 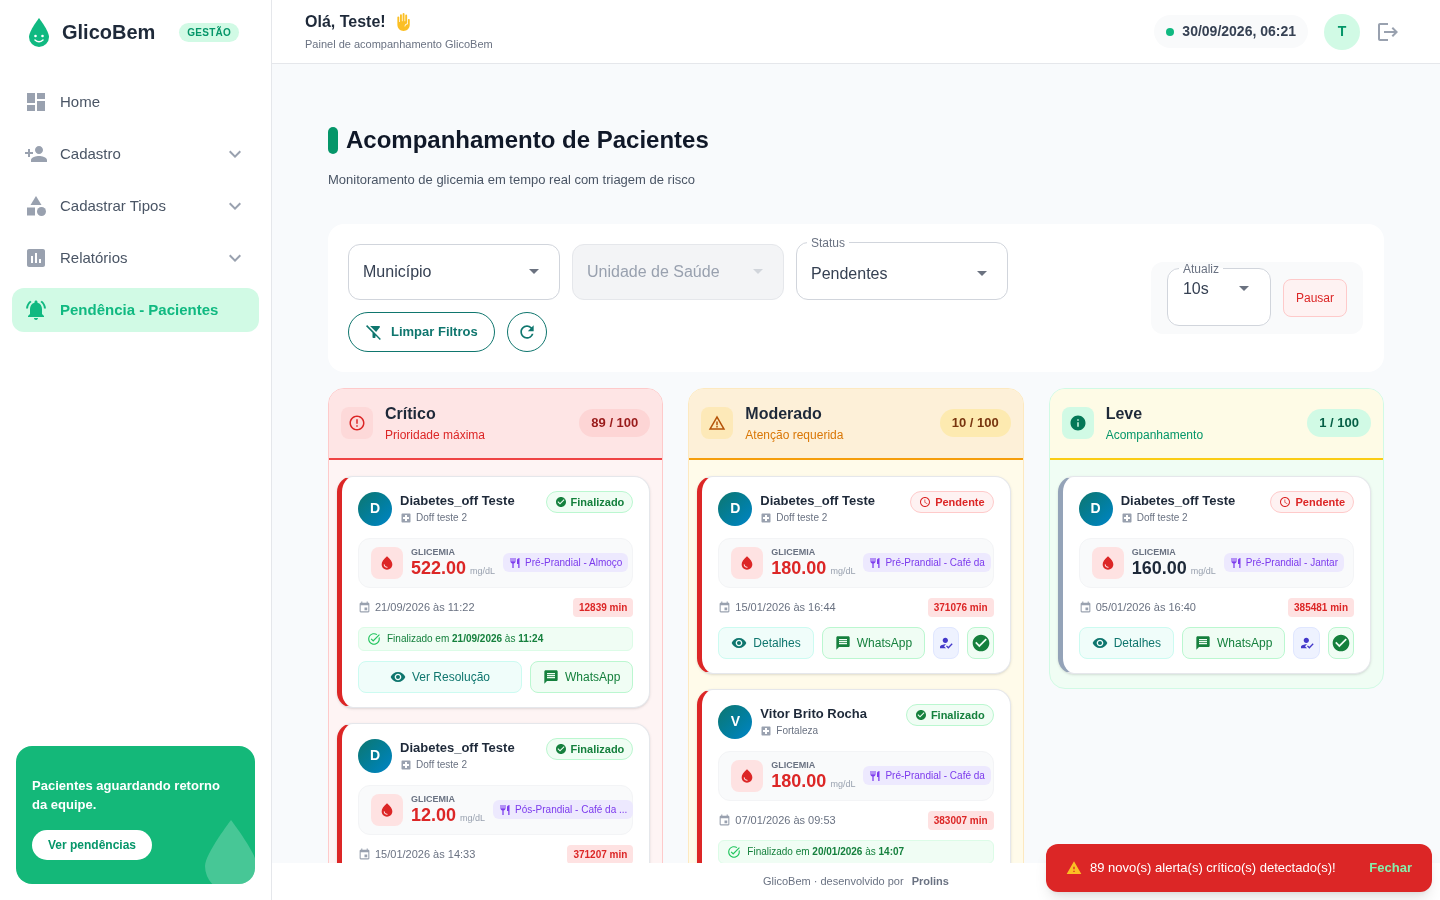 I want to click on glycemia-value: 522.00, so click(x=439, y=567).